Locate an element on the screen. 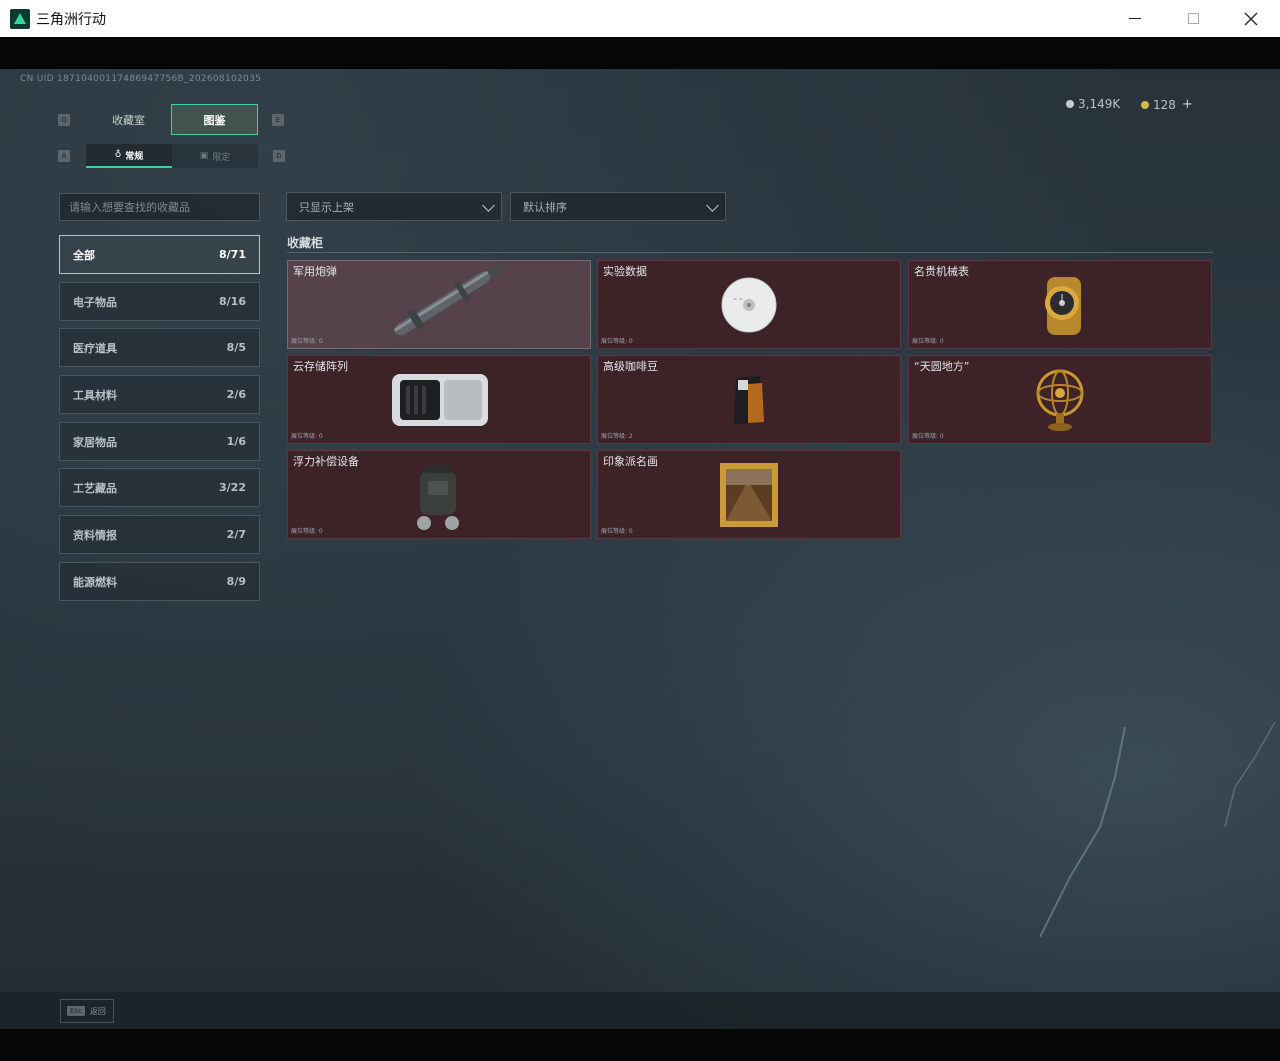 This screenshot has height=1061, width=1280. collection-card: “天圆地方” 展位等级: 0 is located at coordinates (1060, 399).